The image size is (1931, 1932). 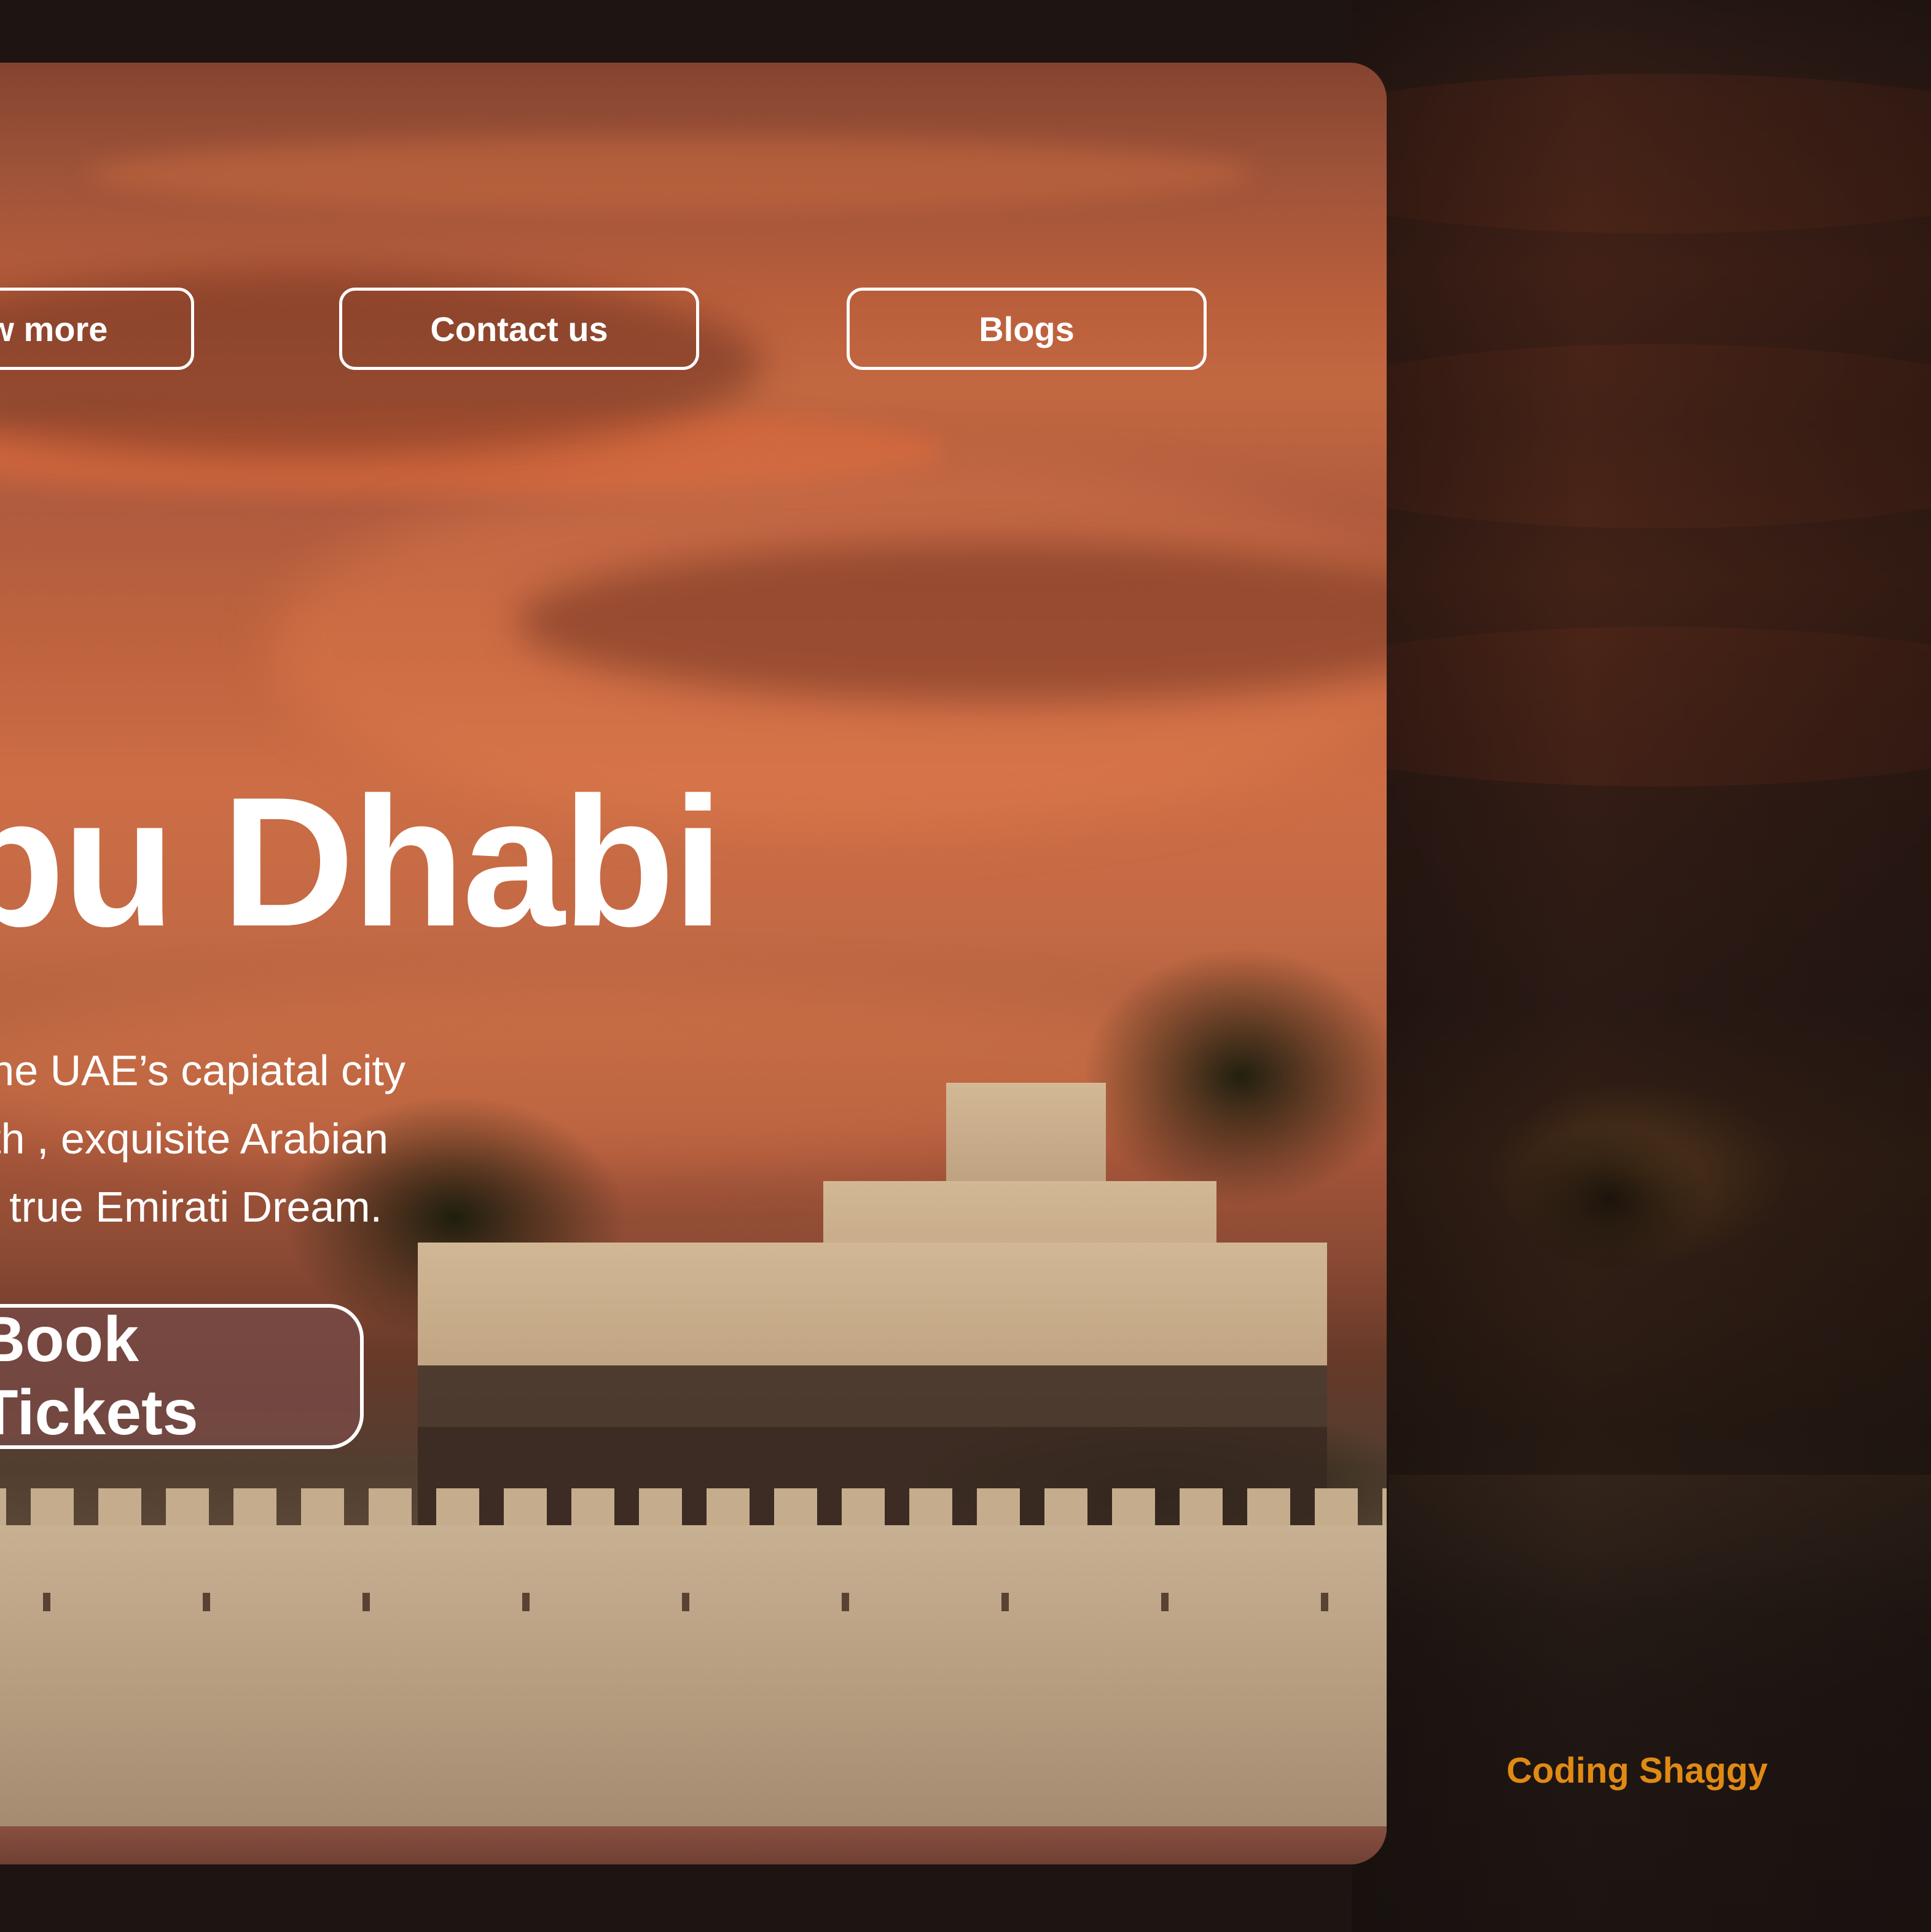 What do you see at coordinates (97, 329) in the screenshot?
I see `know-more-button: Know more` at bounding box center [97, 329].